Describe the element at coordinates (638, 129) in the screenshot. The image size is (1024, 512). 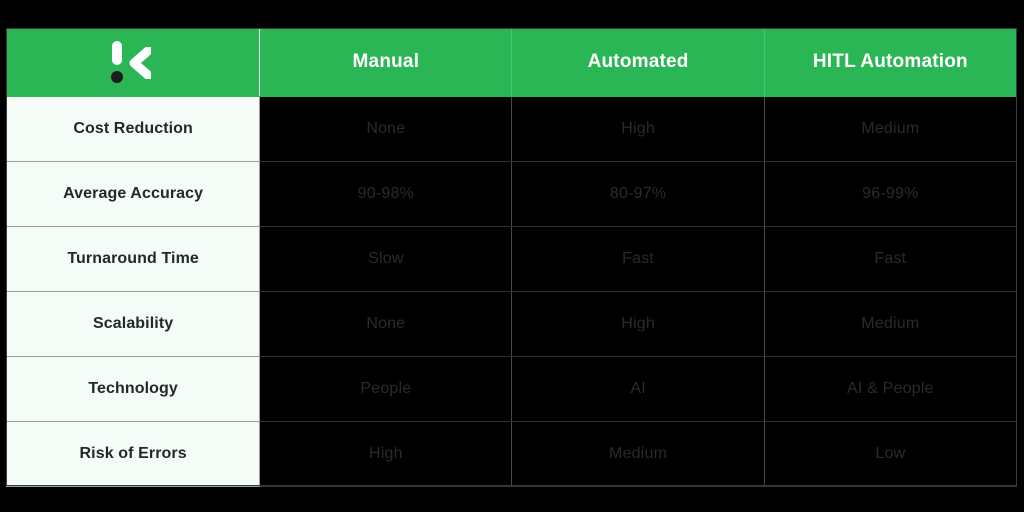
I see `cell-cost-reduction-automated: High` at that location.